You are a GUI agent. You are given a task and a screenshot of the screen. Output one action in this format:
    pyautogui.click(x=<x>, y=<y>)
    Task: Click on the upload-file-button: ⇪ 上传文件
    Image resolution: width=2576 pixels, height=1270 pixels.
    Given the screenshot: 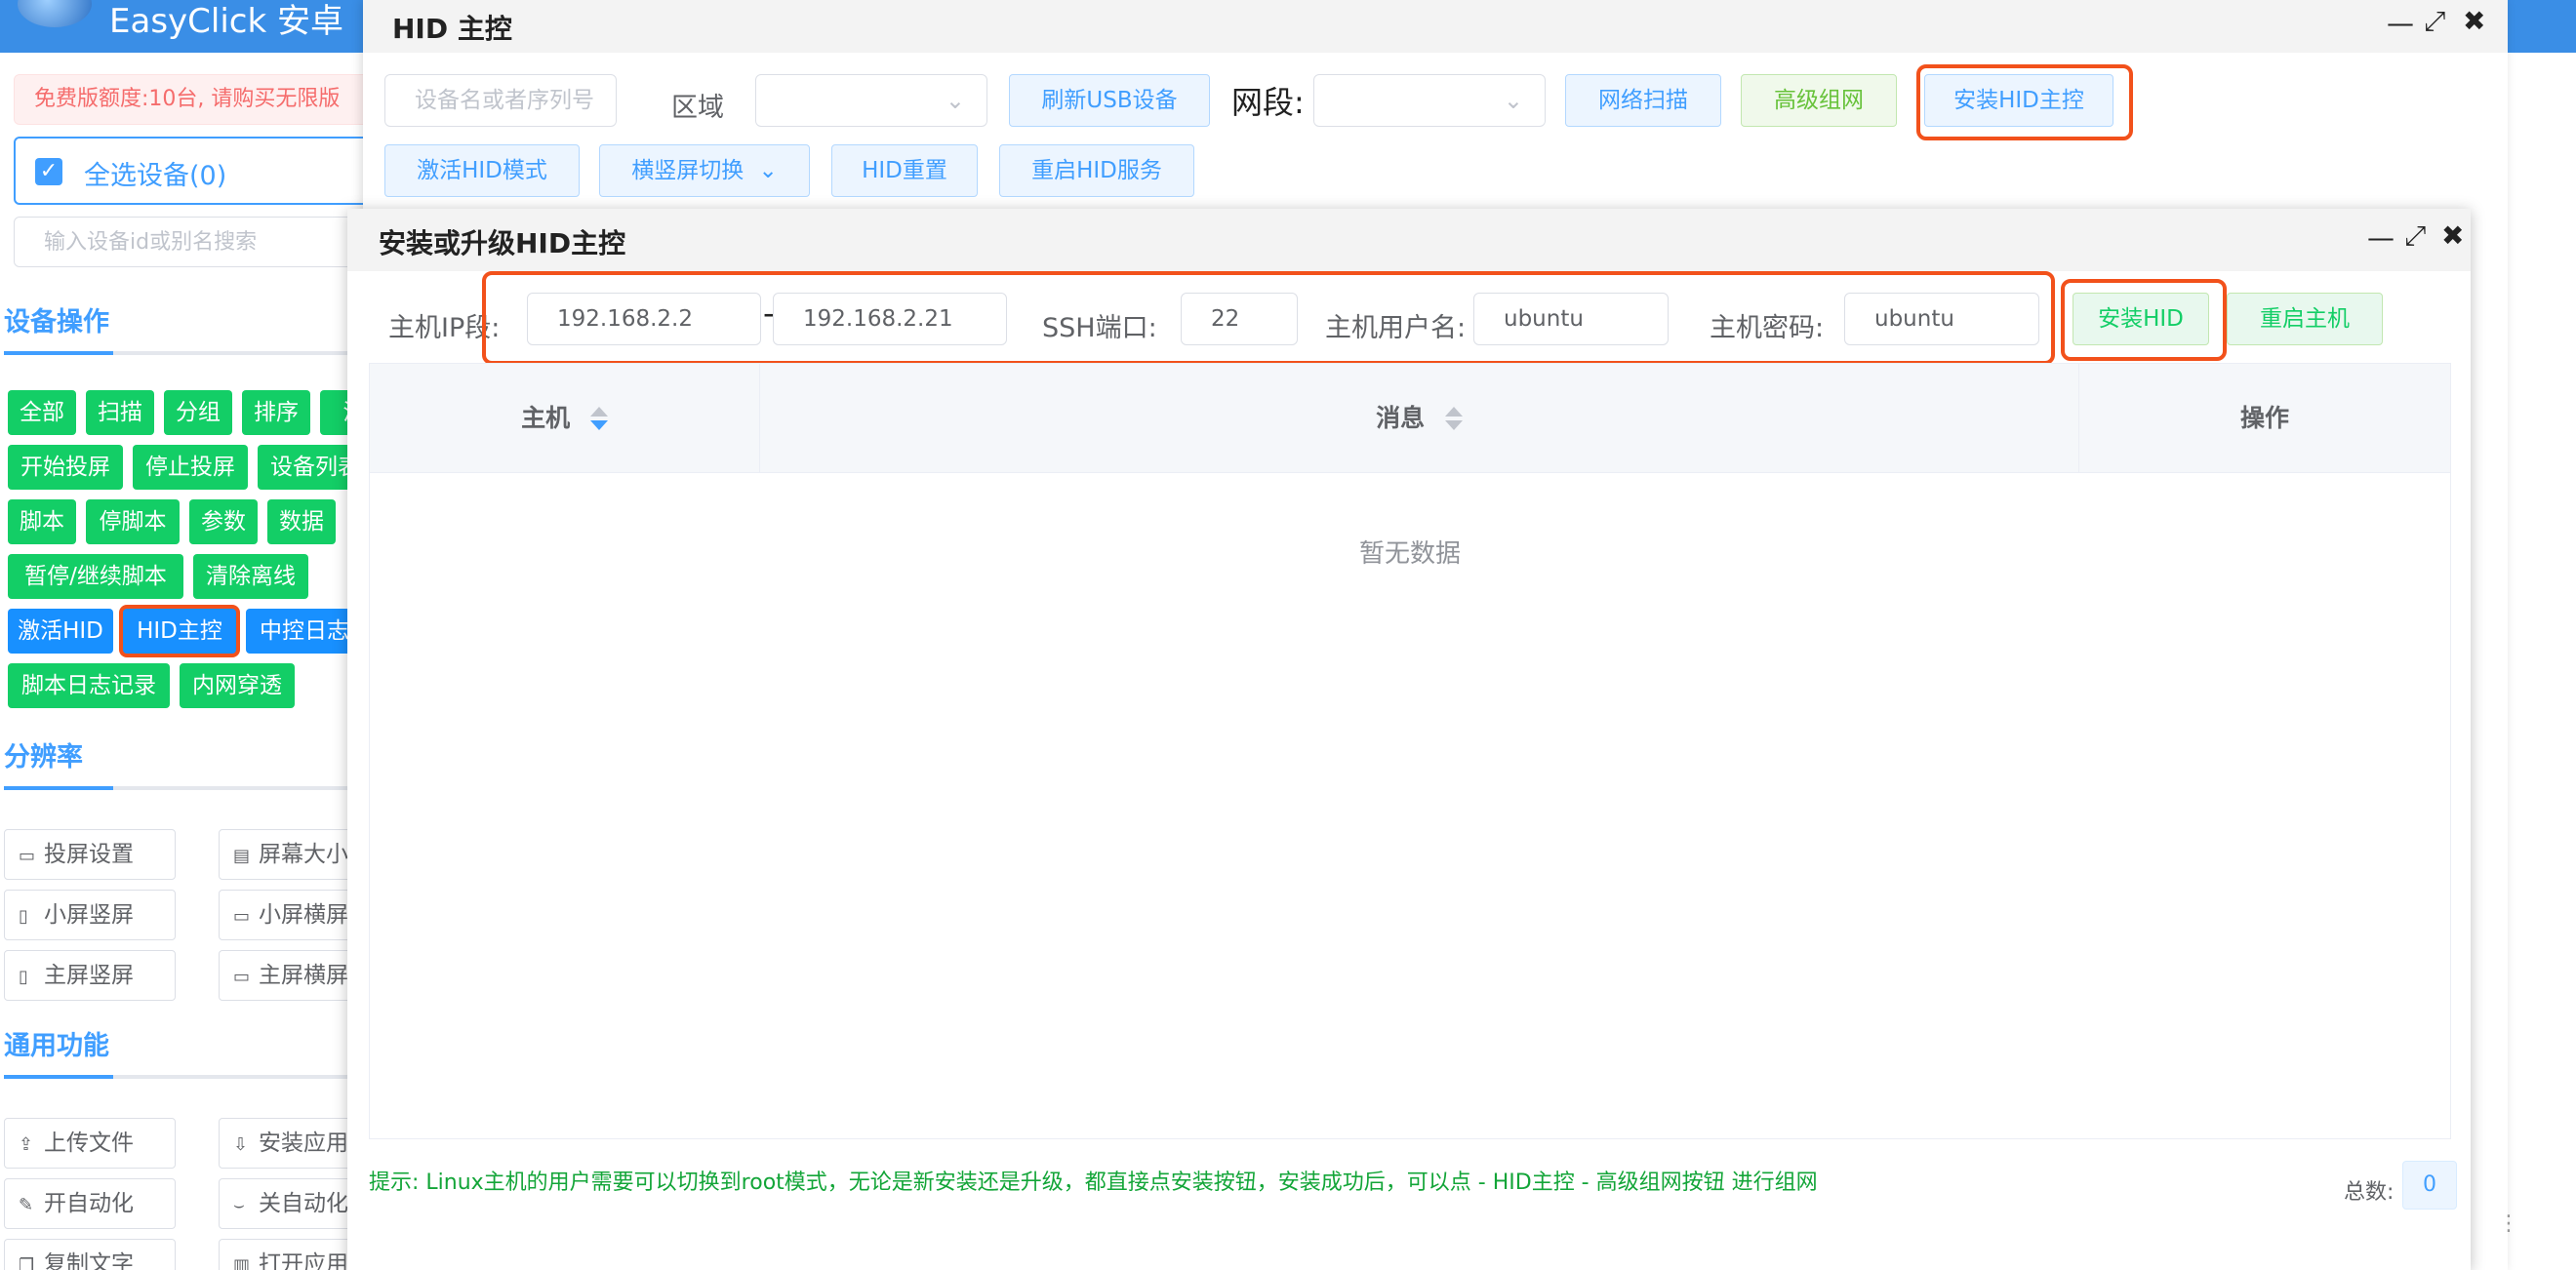 What is the action you would take?
    pyautogui.click(x=90, y=1143)
    